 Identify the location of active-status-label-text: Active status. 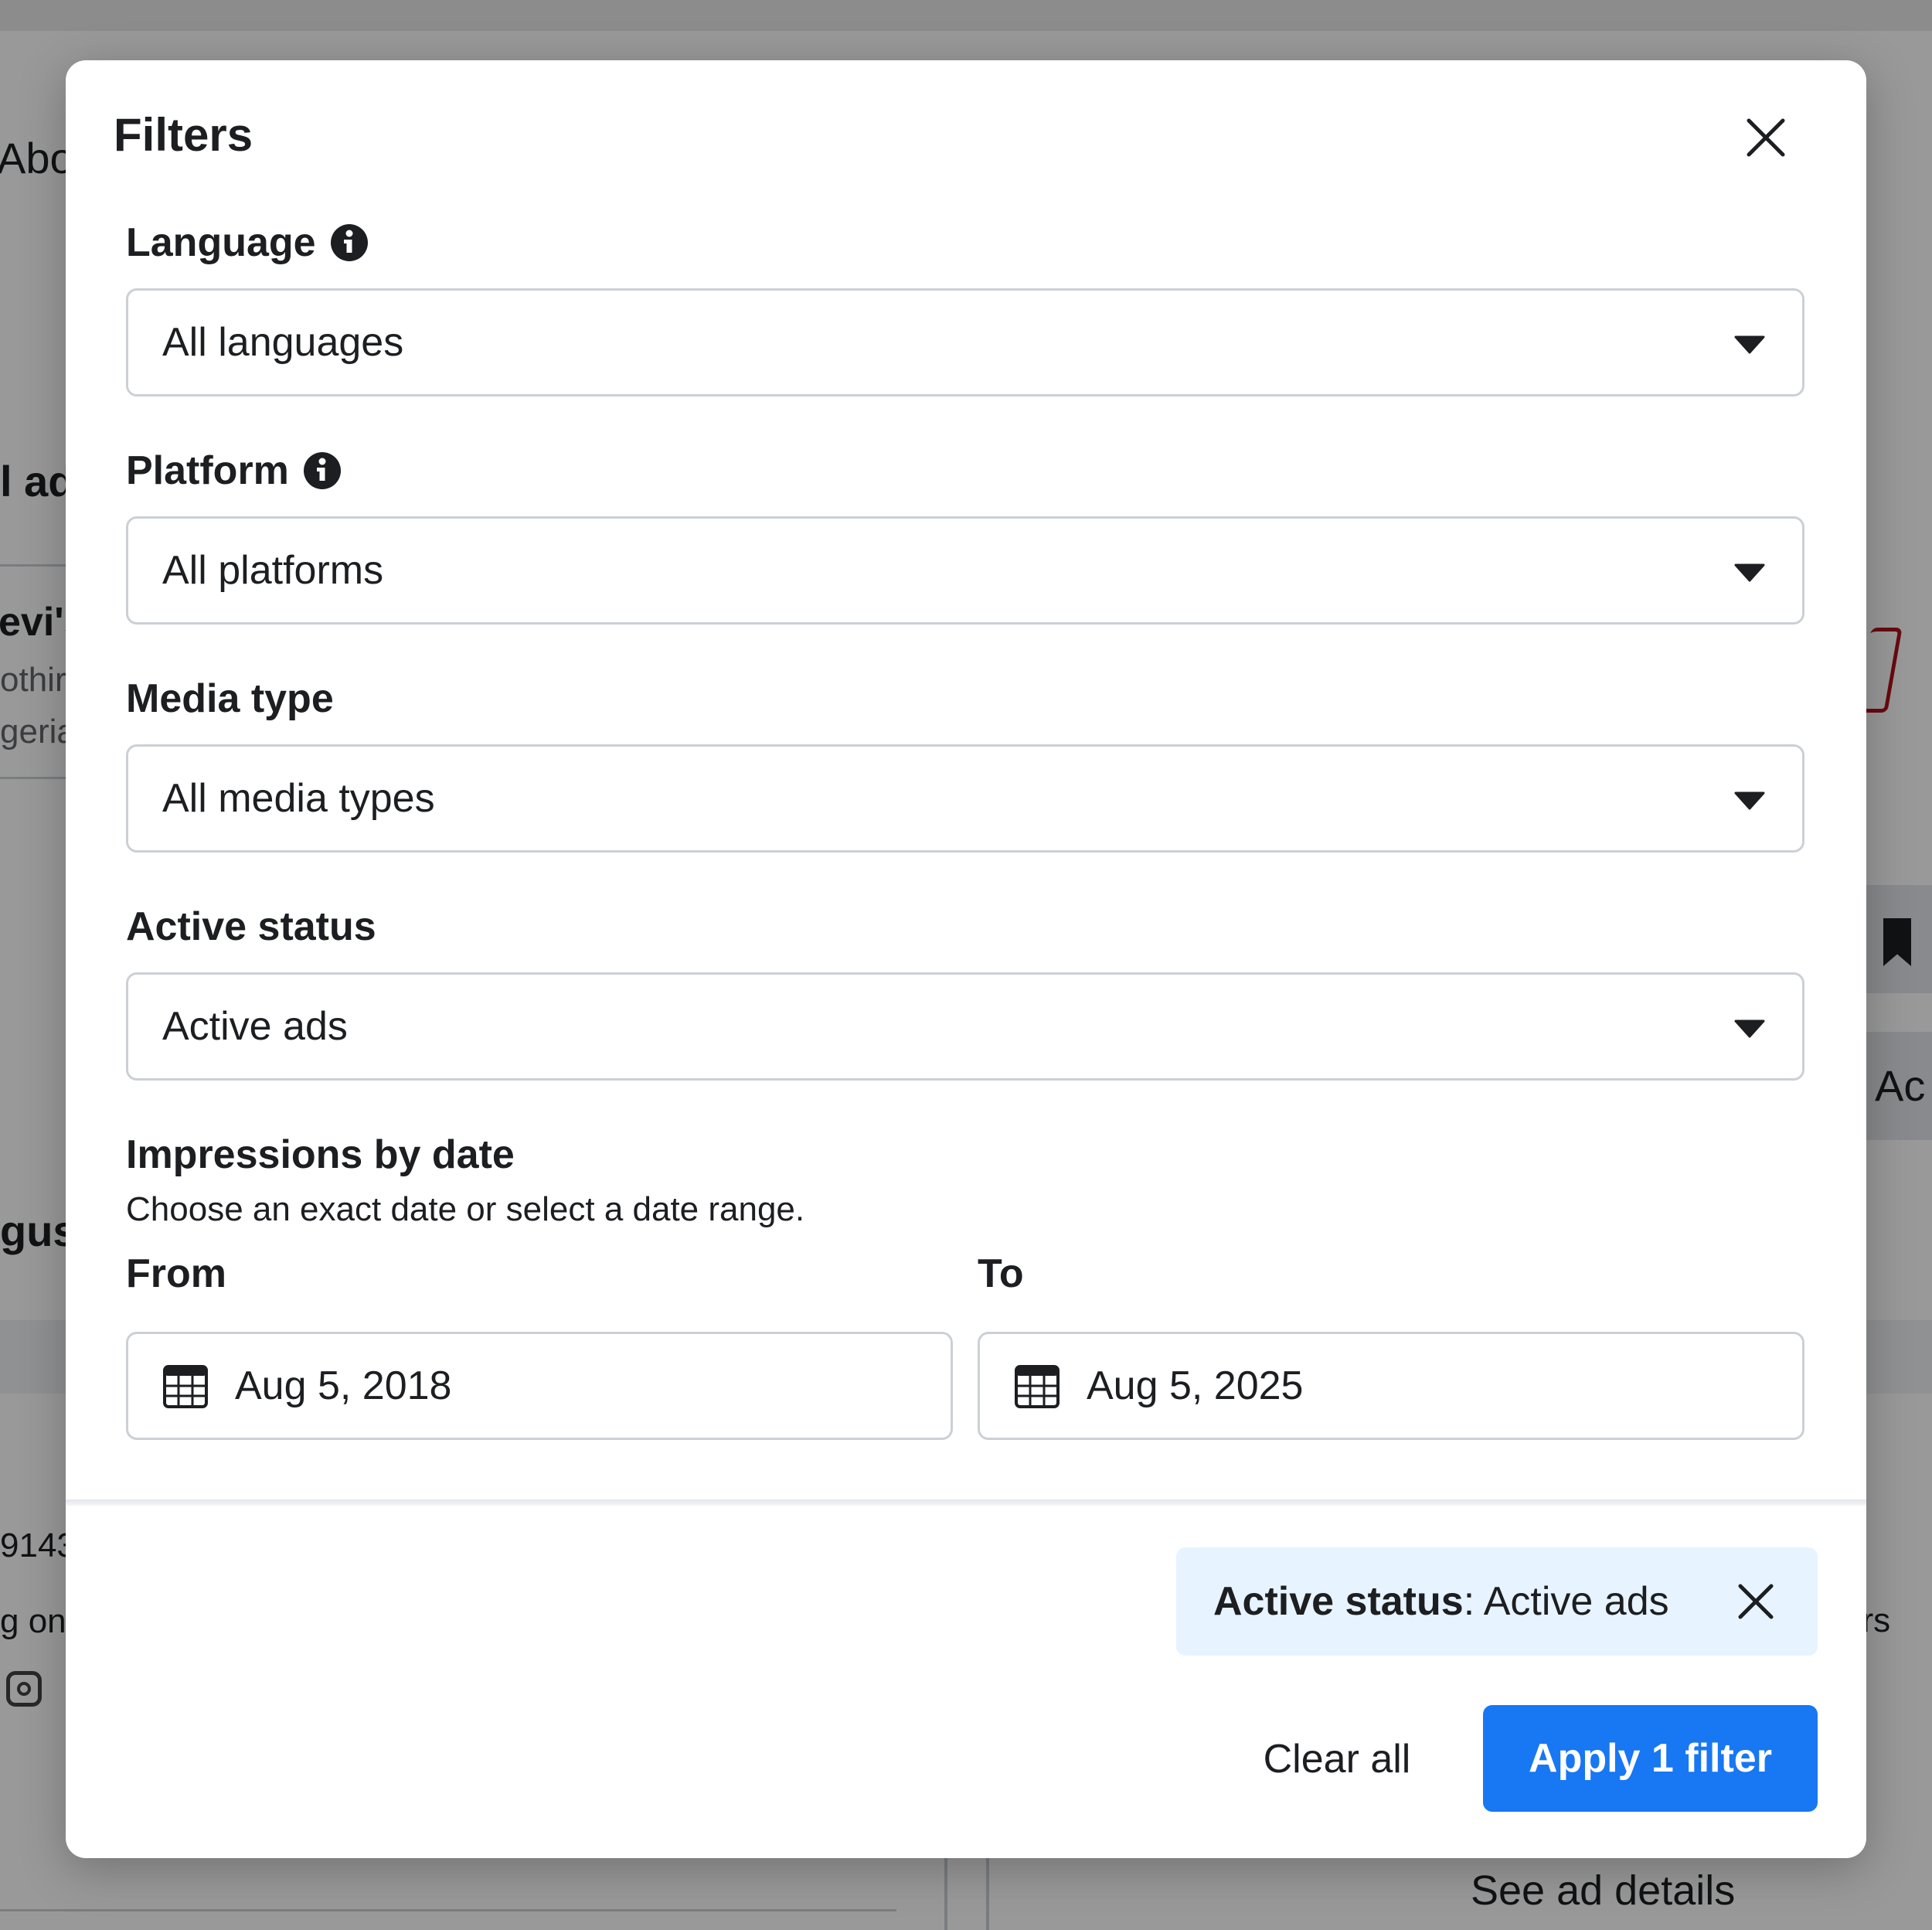
(251, 927).